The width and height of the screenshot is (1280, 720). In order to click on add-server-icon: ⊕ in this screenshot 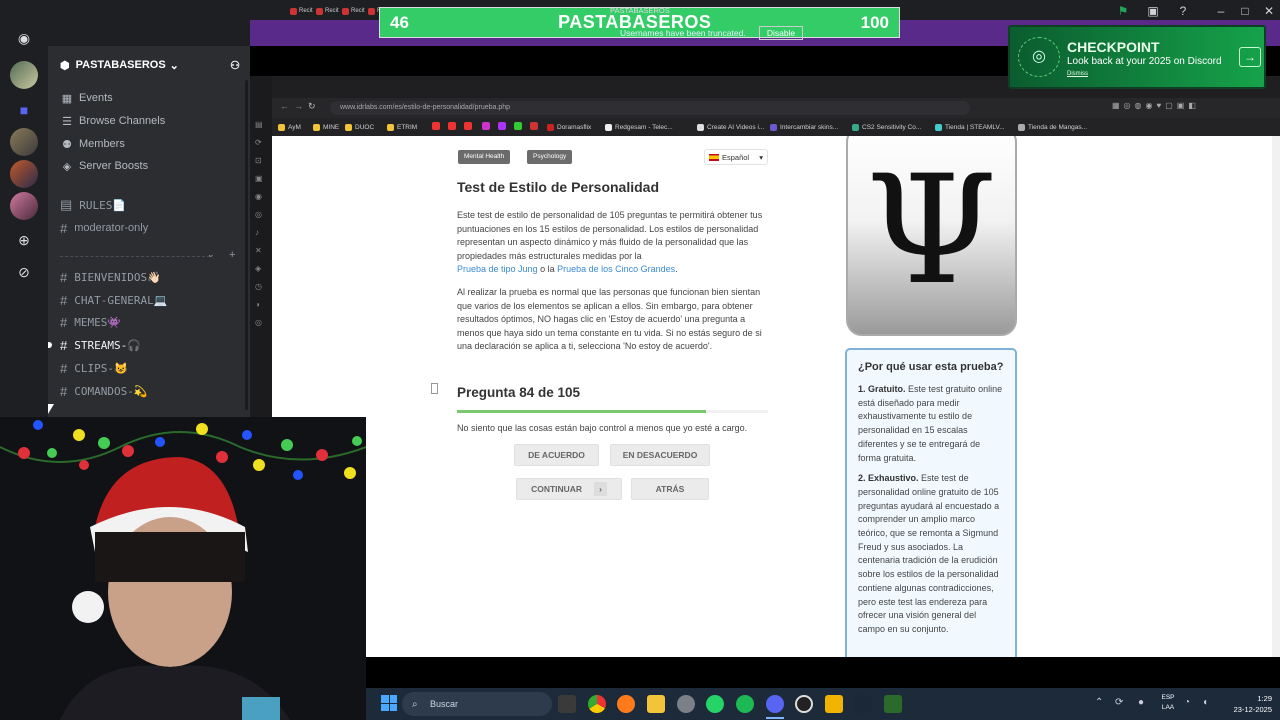, I will do `click(24, 240)`.